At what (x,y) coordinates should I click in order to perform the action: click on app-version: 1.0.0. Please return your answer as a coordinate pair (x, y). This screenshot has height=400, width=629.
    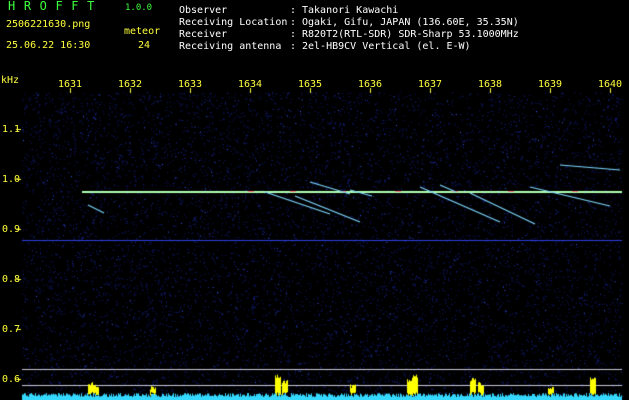
    Looking at the image, I should click on (139, 8).